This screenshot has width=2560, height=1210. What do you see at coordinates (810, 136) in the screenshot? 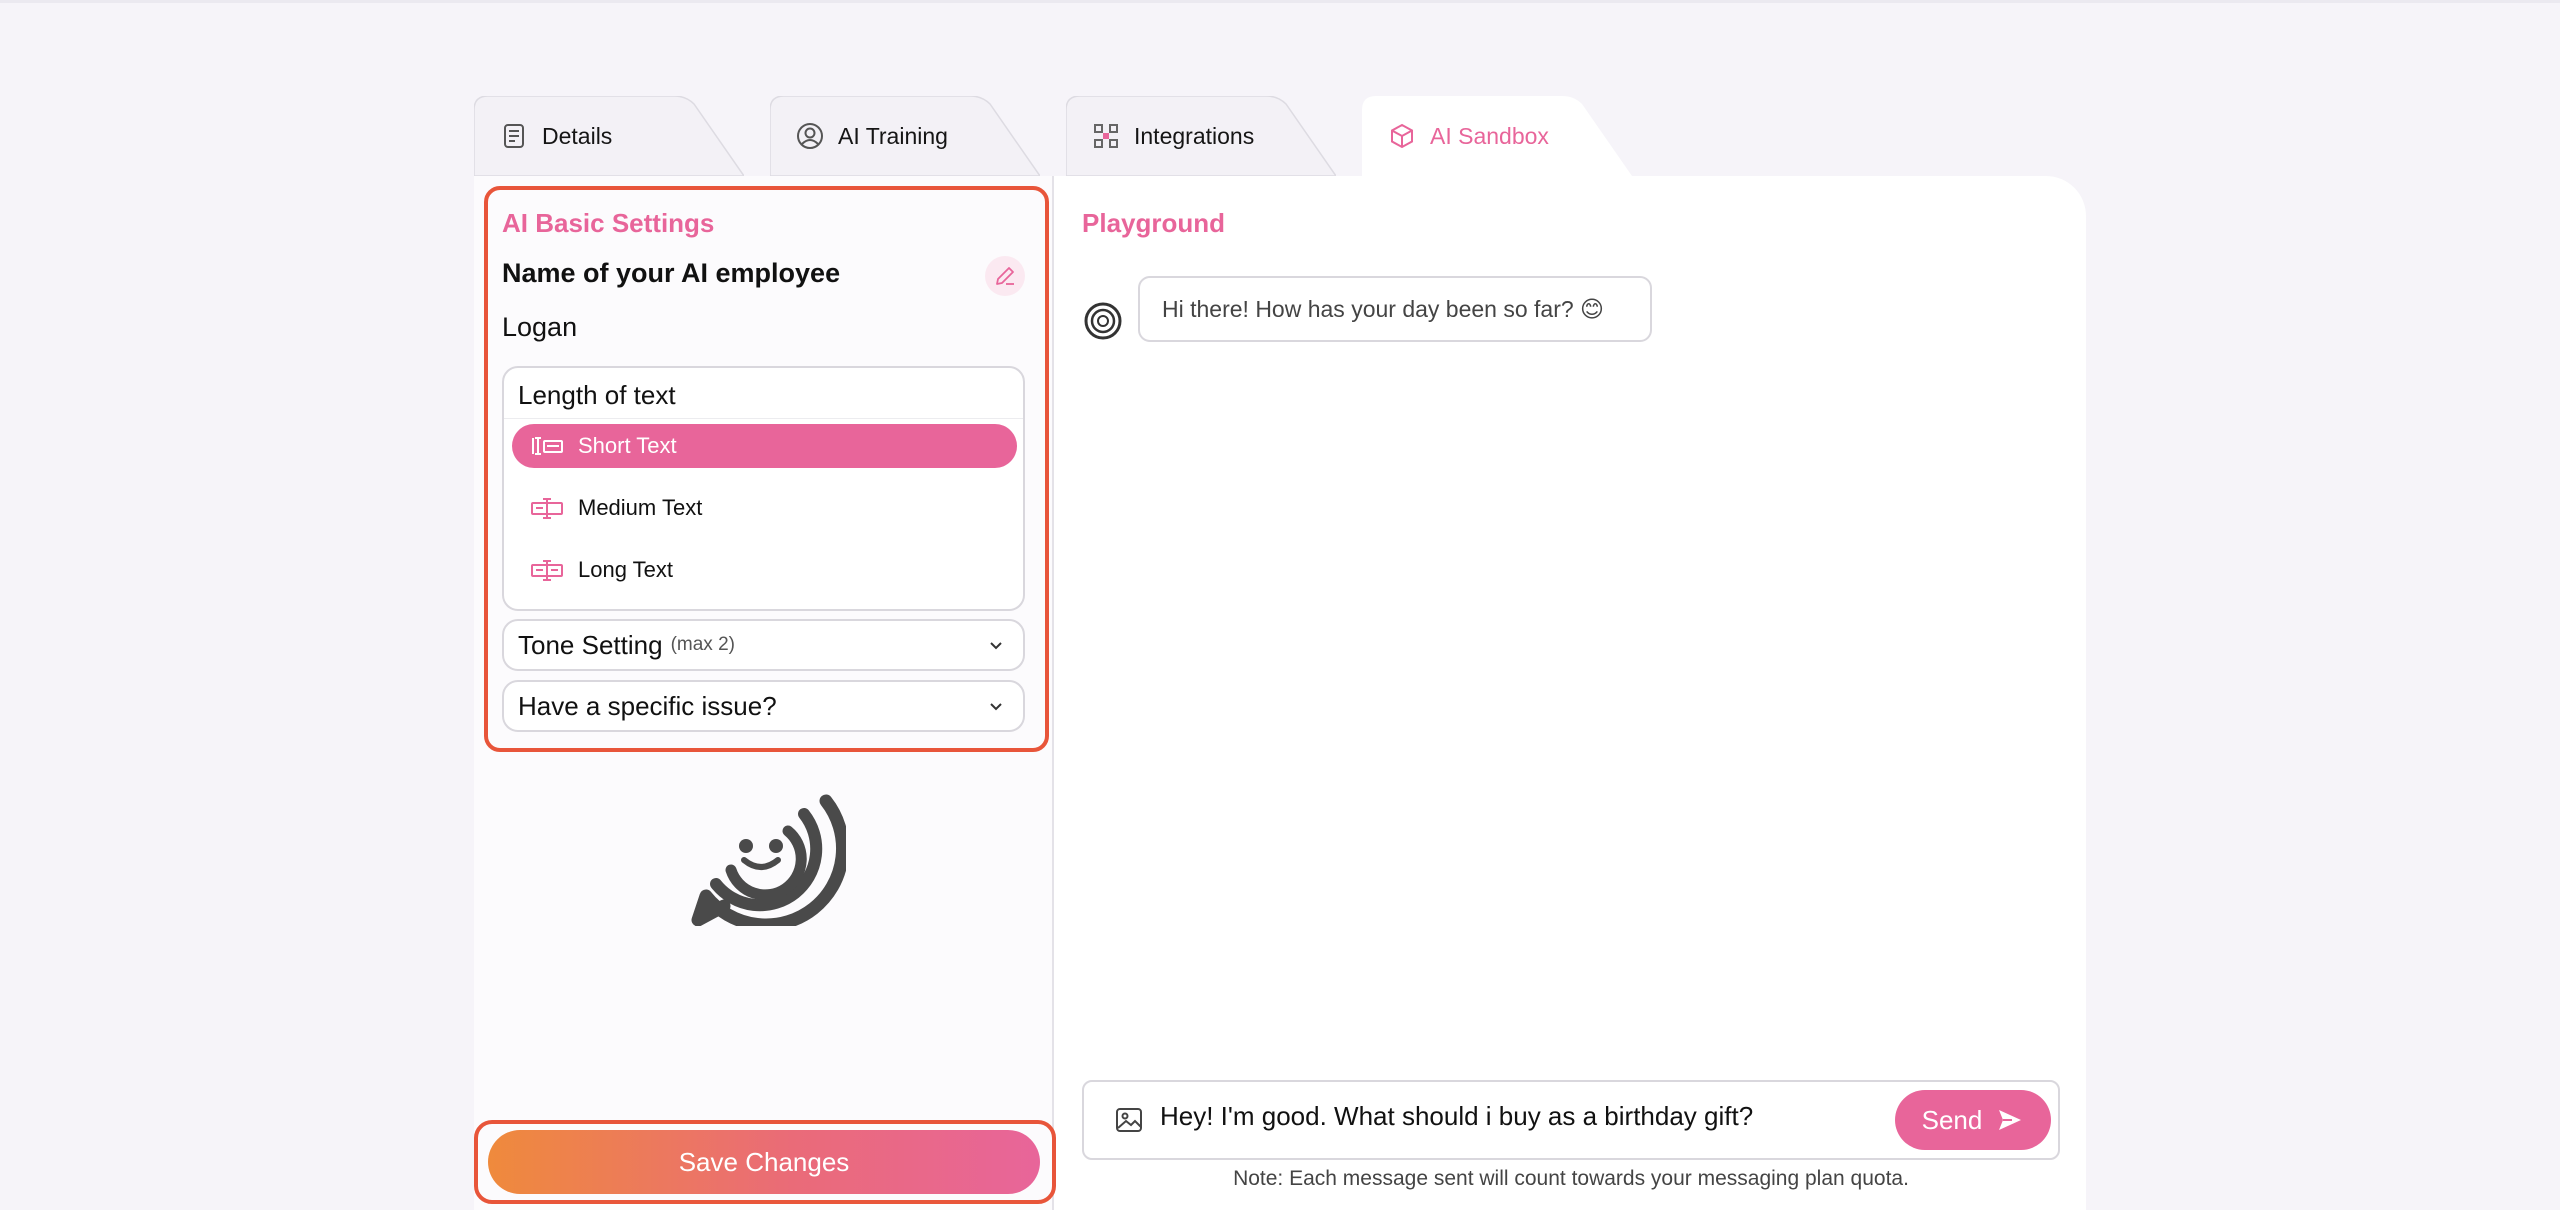
I see `user-circle-icon` at bounding box center [810, 136].